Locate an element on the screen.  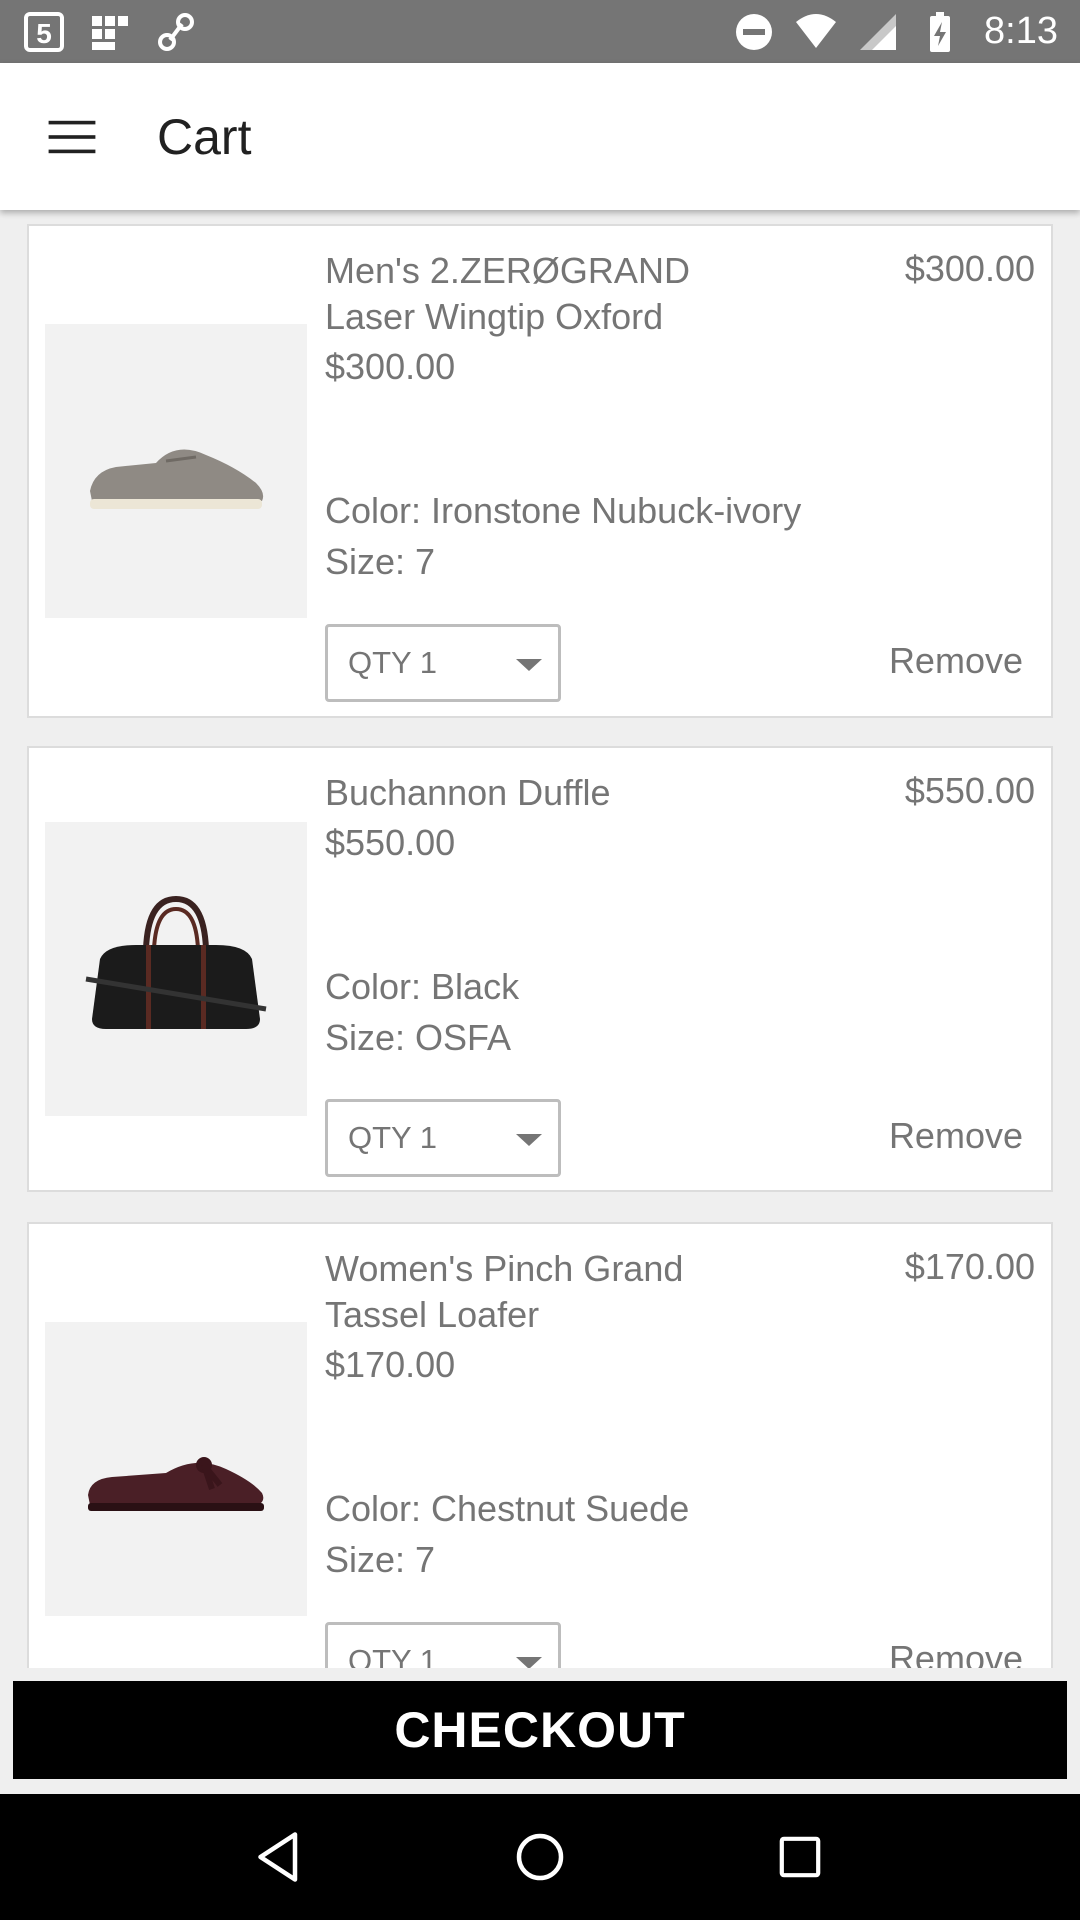
item-line-price: $550.00 is located at coordinates (969, 790).